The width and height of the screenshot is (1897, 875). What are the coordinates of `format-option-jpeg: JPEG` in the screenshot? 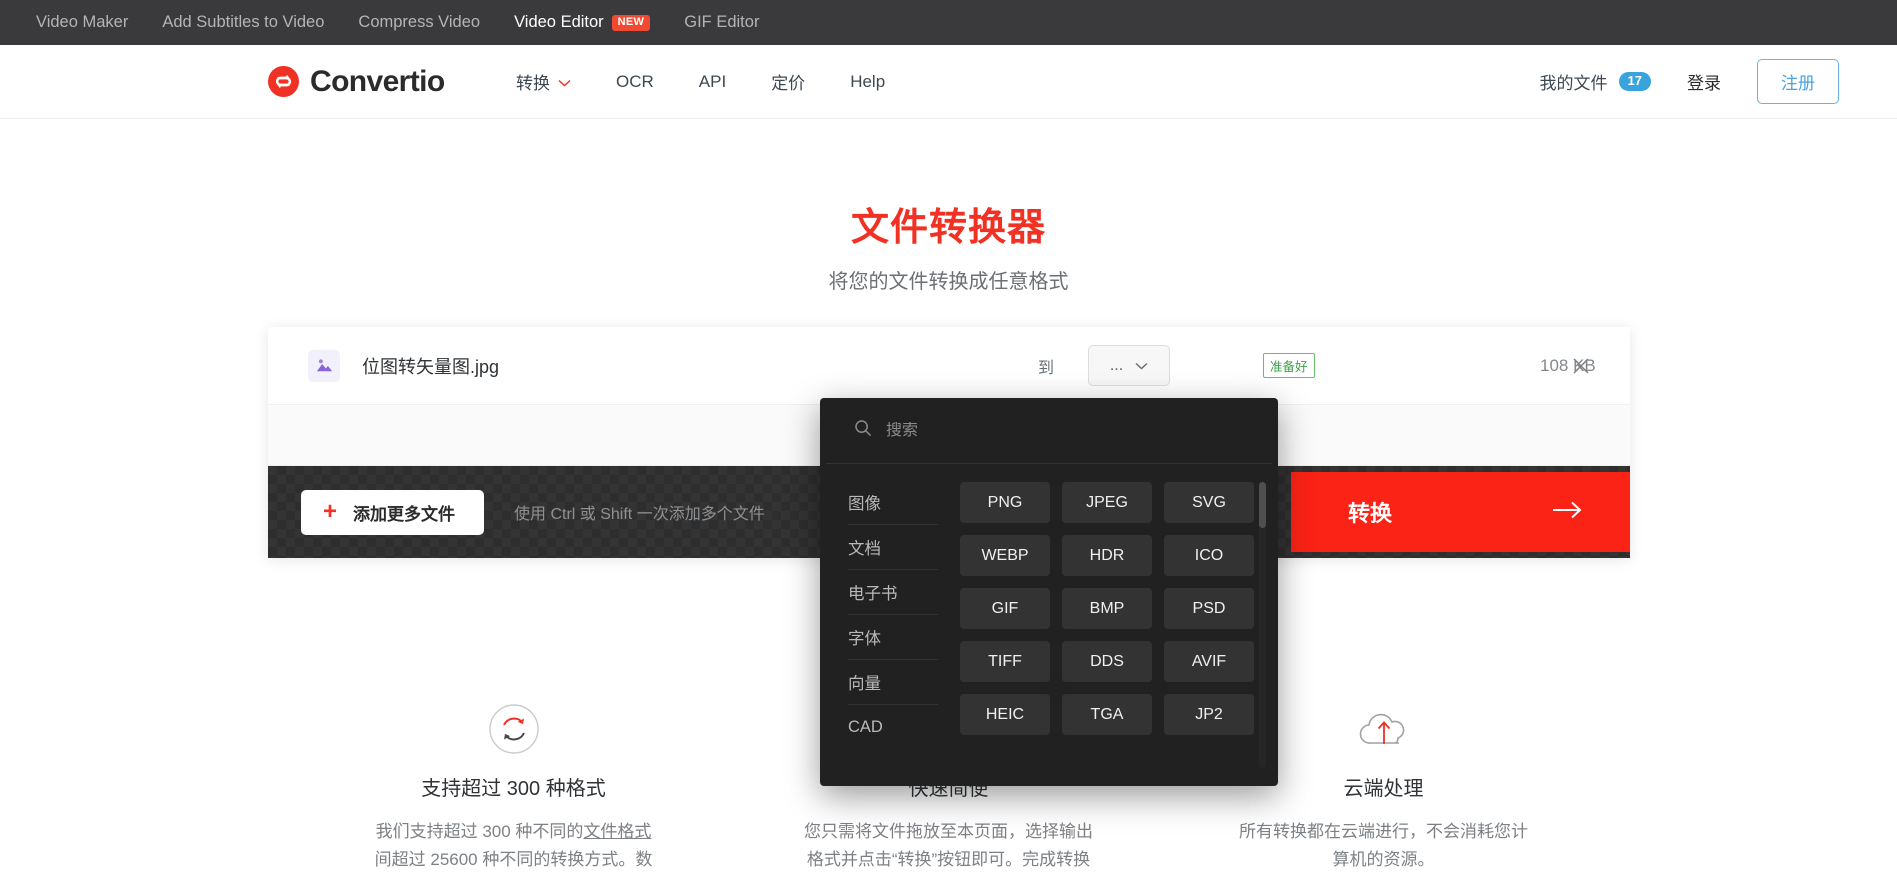 It's located at (1107, 502).